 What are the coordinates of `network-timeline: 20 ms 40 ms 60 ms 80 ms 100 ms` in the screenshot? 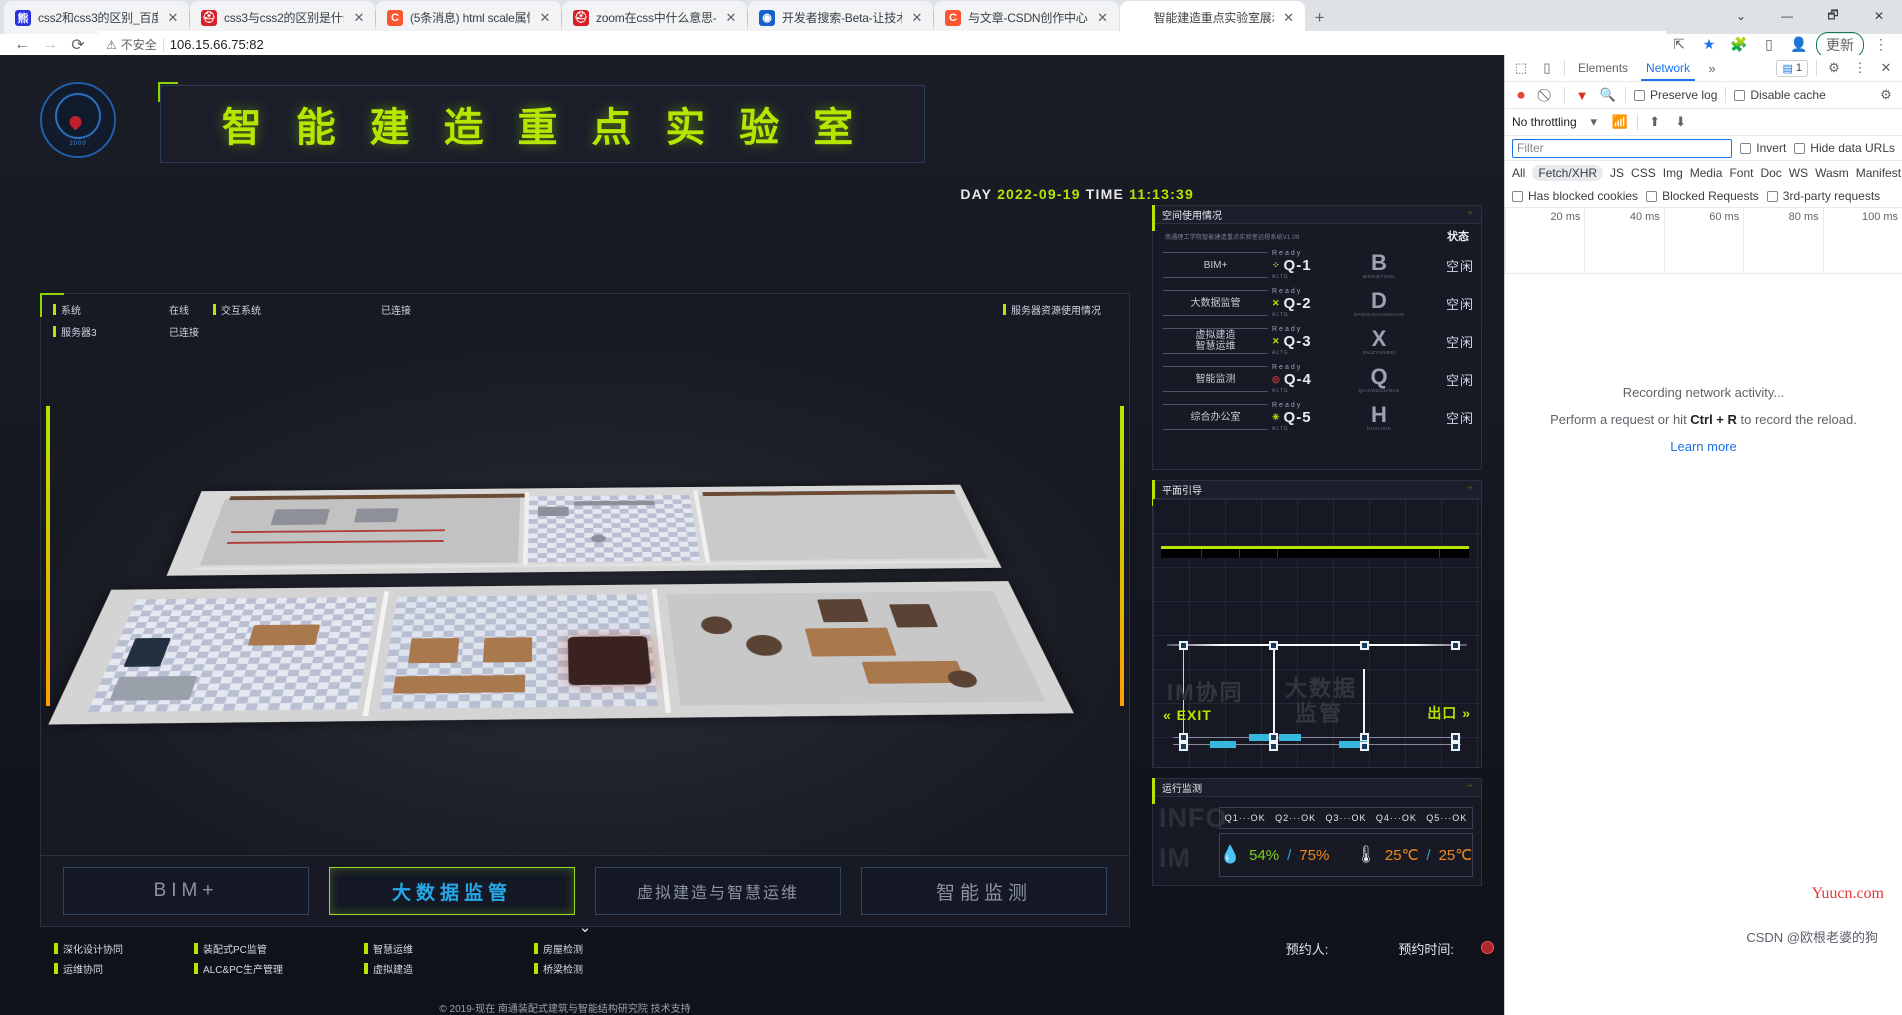 It's located at (1703, 241).